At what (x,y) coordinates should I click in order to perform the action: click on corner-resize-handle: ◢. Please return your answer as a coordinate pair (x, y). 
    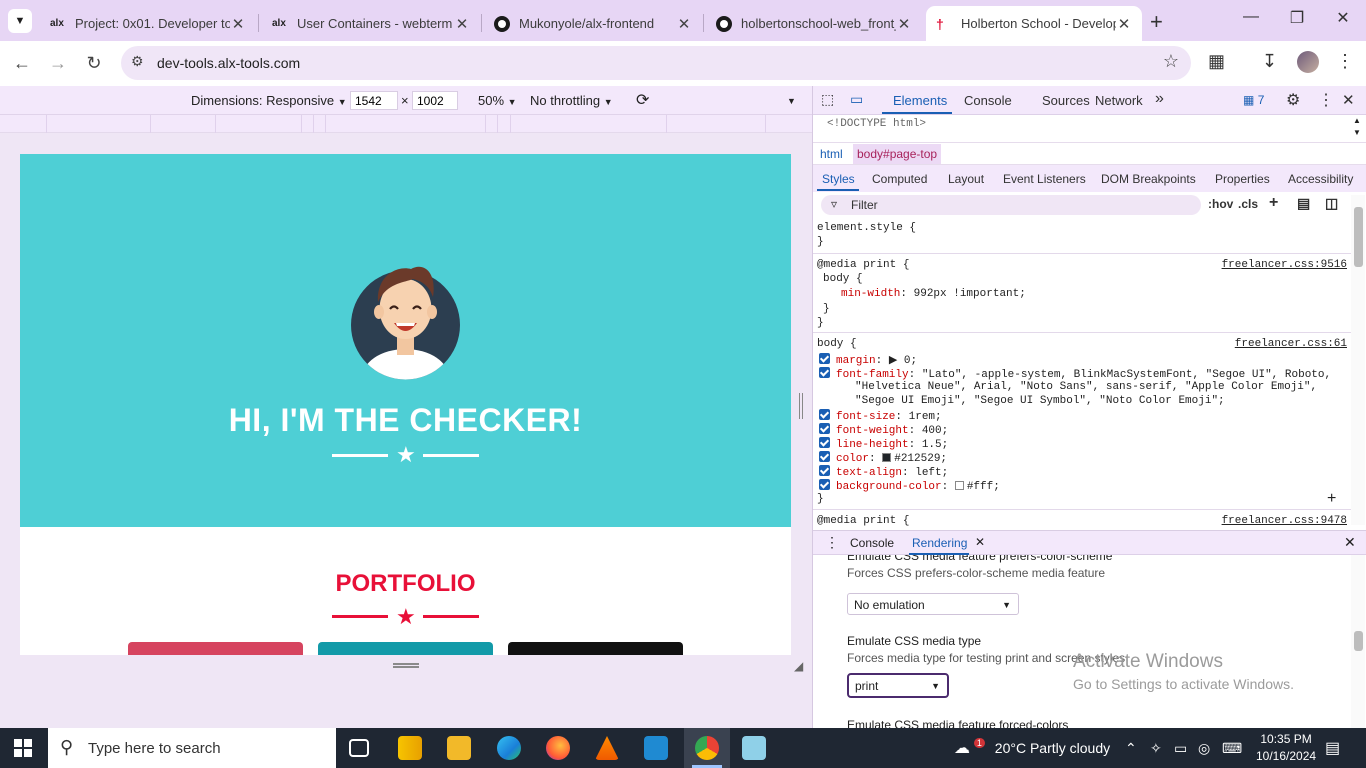
    Looking at the image, I should click on (798, 666).